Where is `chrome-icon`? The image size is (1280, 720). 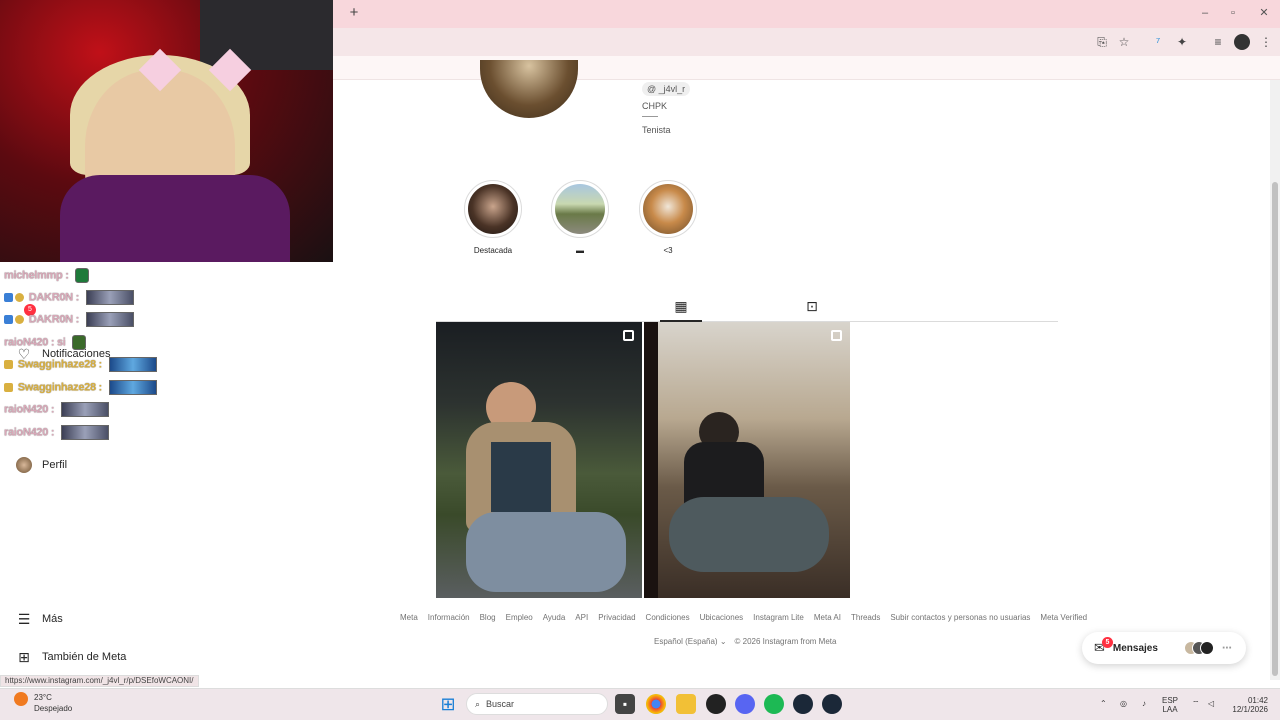 chrome-icon is located at coordinates (656, 704).